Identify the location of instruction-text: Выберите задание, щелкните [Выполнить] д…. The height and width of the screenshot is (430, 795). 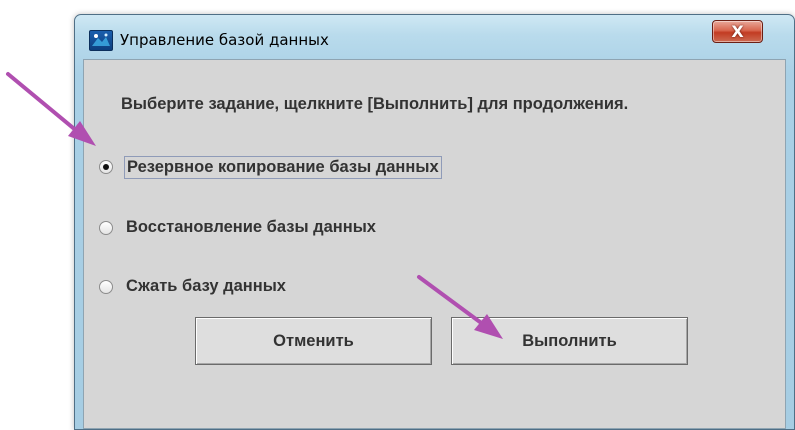
(375, 104).